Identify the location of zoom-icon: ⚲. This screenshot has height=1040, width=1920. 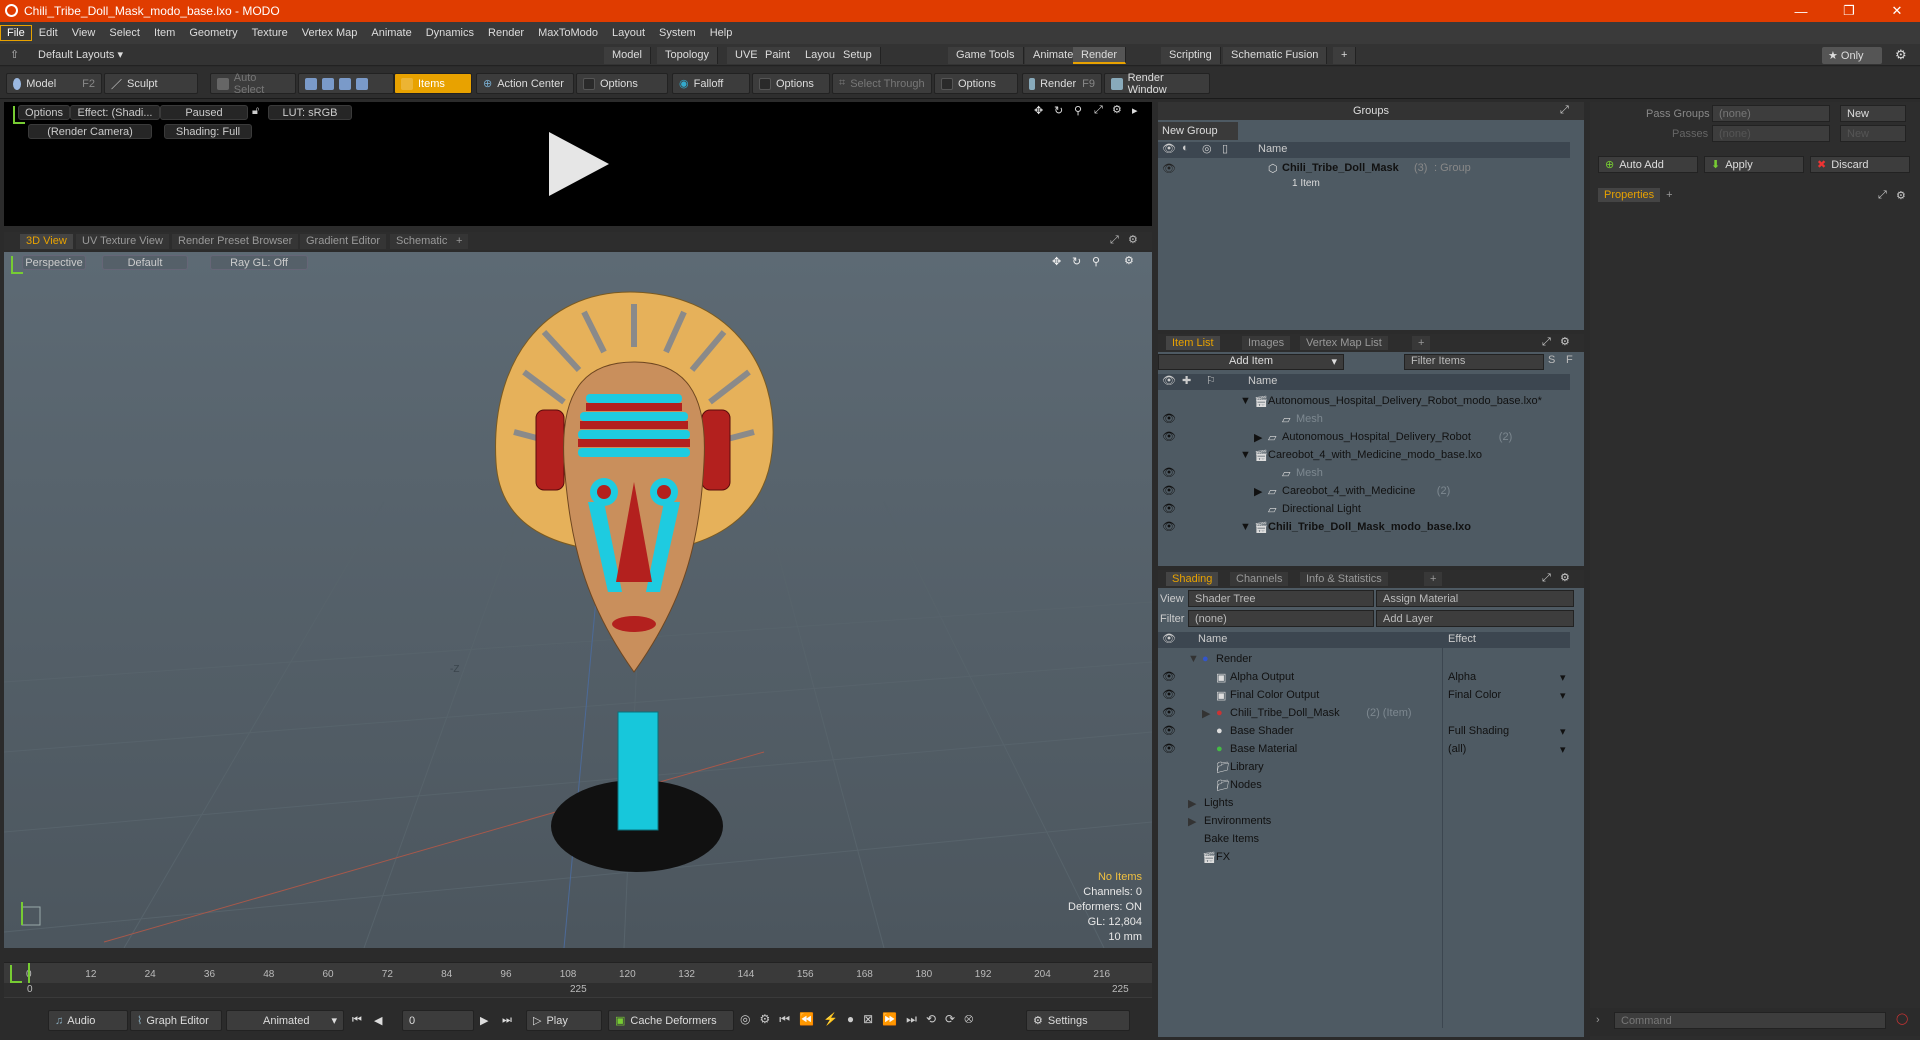
(1078, 110).